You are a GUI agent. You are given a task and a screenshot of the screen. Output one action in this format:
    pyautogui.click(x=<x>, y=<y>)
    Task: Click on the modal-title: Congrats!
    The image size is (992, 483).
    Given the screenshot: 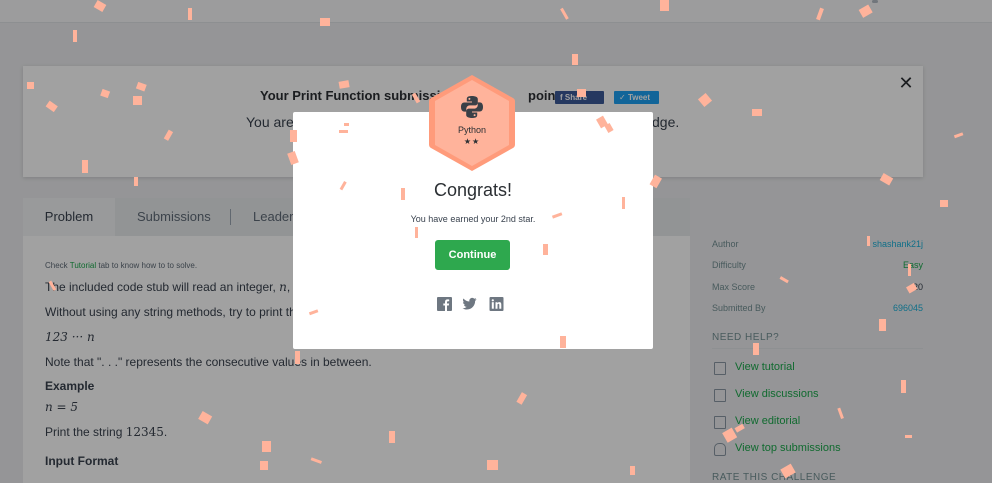 What is the action you would take?
    pyautogui.click(x=473, y=190)
    